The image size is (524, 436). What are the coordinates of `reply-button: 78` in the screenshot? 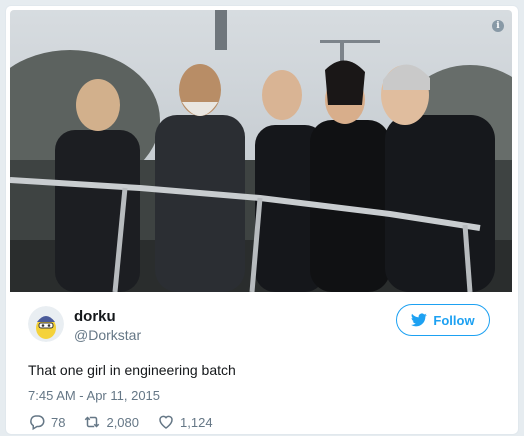 It's located at (46, 422).